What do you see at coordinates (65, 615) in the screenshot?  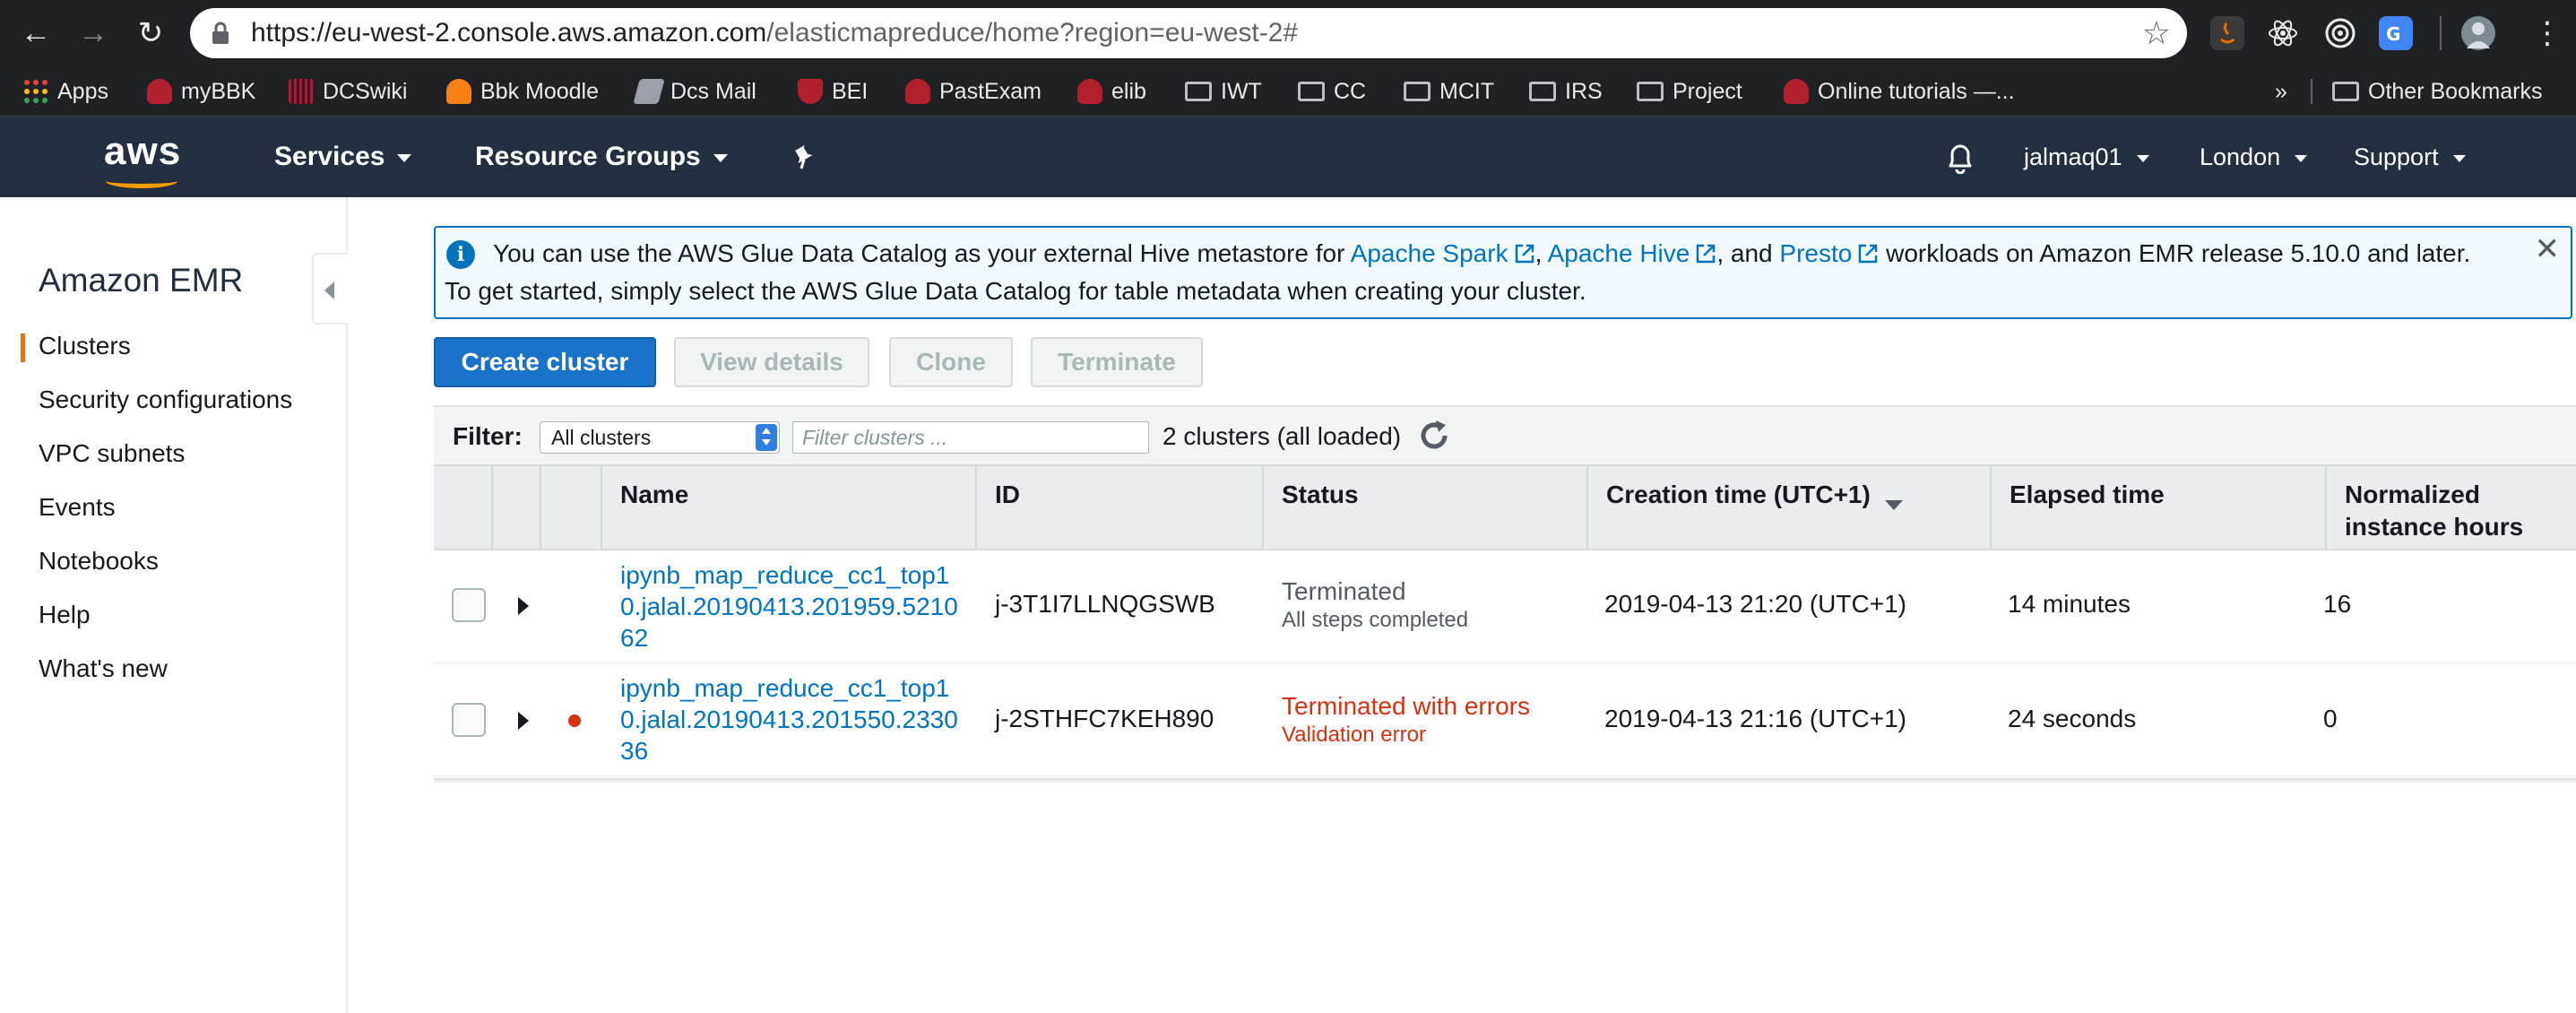 I see `sidebar-item-help: Help` at bounding box center [65, 615].